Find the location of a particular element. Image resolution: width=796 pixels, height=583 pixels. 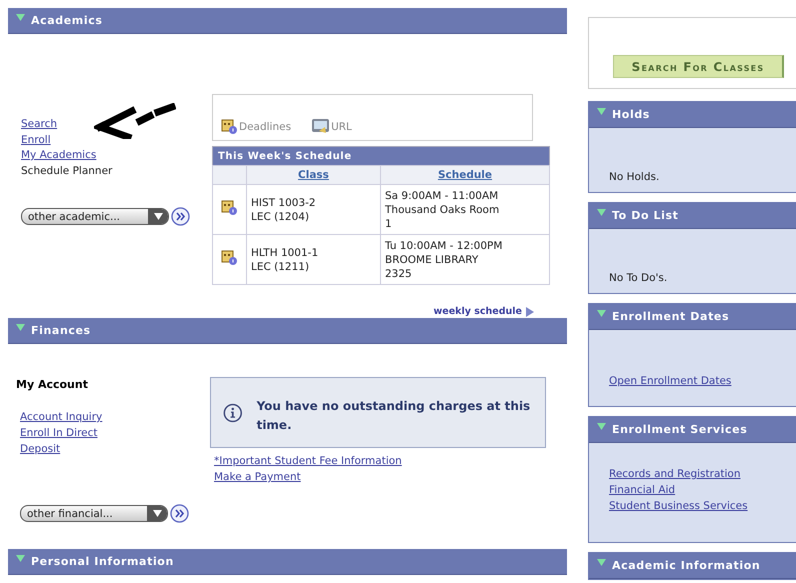

nav-link: Search is located at coordinates (39, 124).